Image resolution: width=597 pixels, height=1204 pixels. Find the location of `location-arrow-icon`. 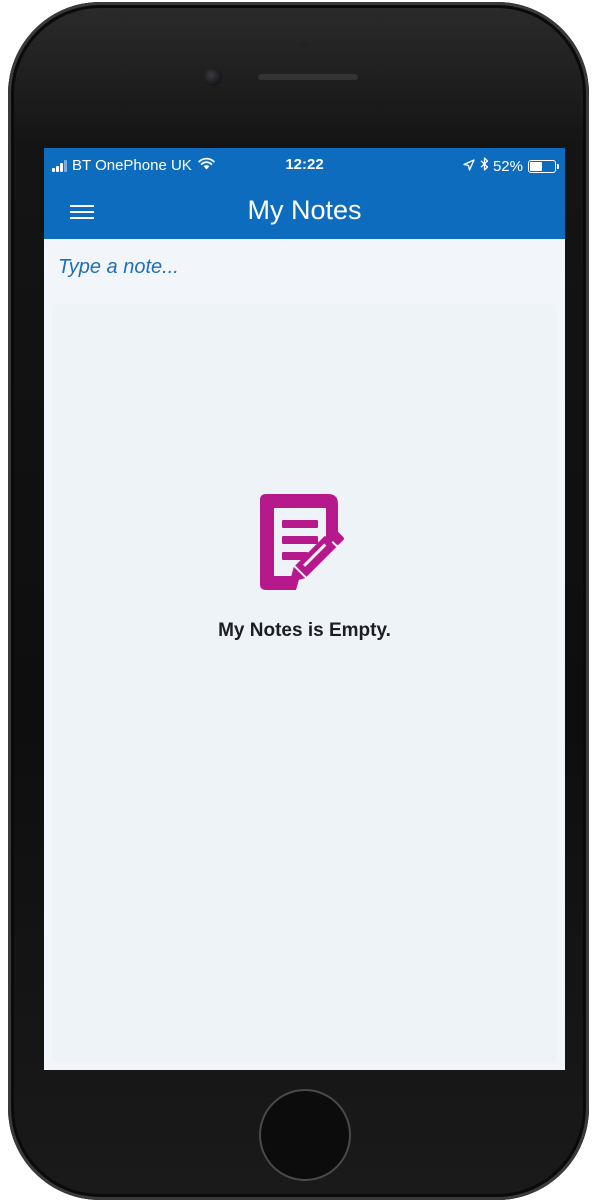

location-arrow-icon is located at coordinates (469, 166).